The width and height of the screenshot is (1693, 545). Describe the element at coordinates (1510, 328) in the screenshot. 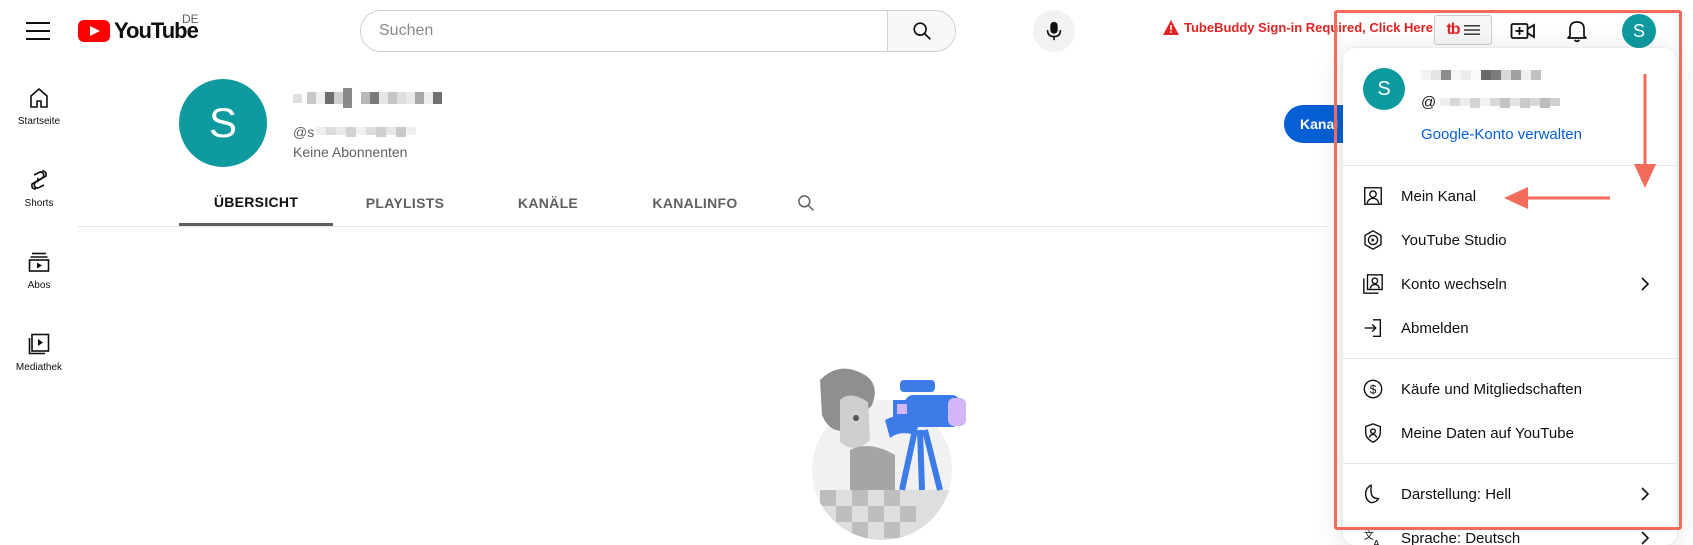

I see `menu-item-abmelden: Abmelden` at that location.